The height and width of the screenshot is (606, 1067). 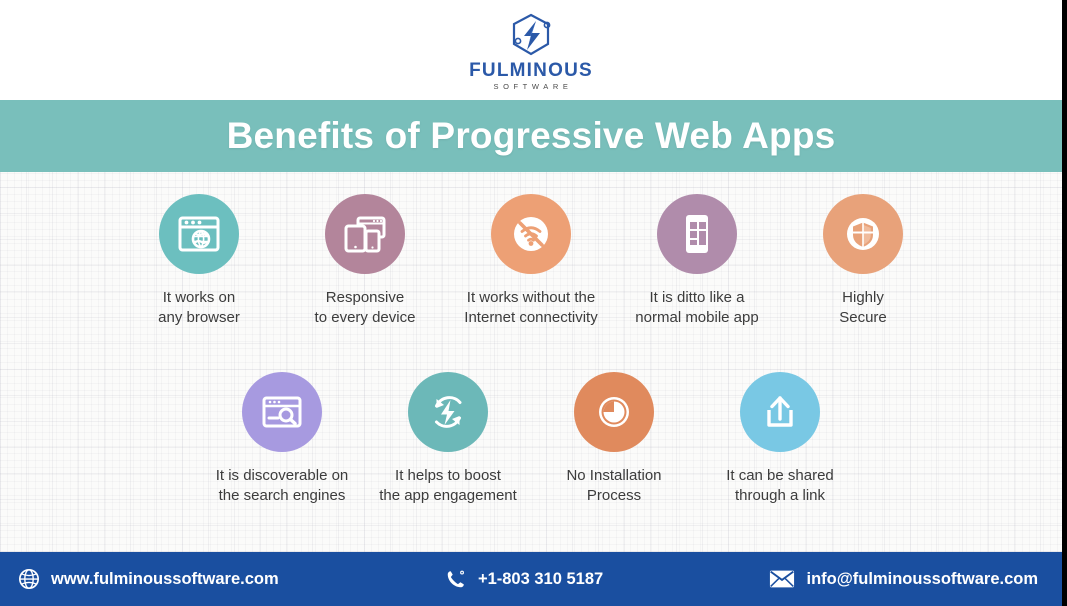 I want to click on no-wifi-icon, so click(x=531, y=234).